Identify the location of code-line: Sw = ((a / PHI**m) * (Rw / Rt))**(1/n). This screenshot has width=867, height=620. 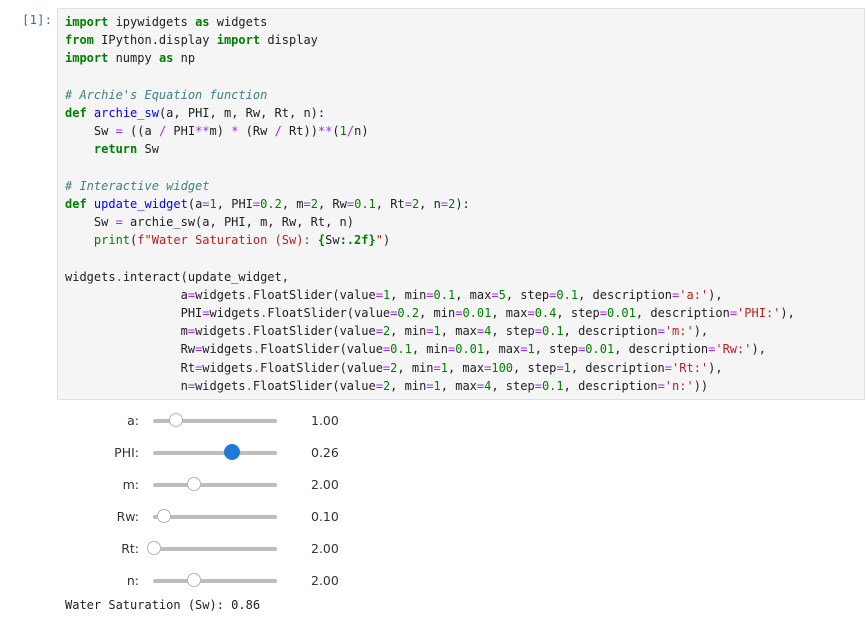
(430, 131).